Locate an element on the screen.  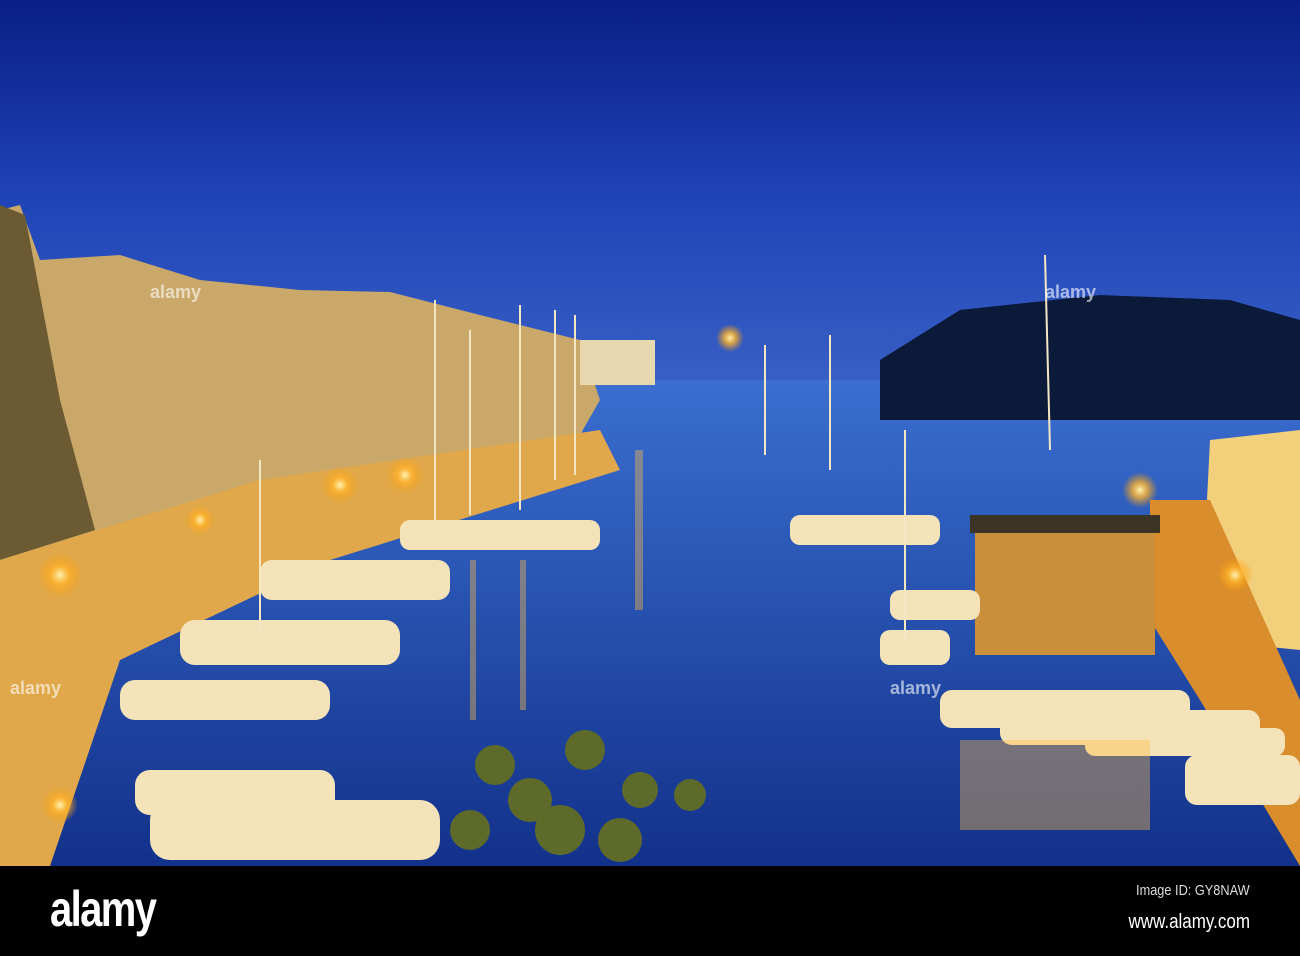
stone-pavilion is located at coordinates (1065, 587).